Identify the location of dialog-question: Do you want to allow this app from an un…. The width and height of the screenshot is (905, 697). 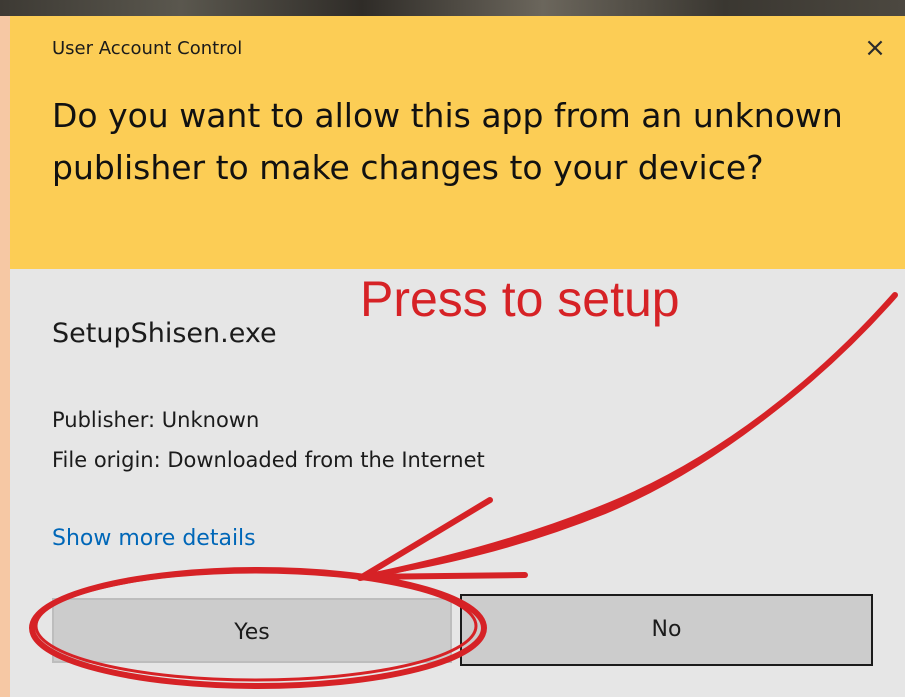
(447, 141).